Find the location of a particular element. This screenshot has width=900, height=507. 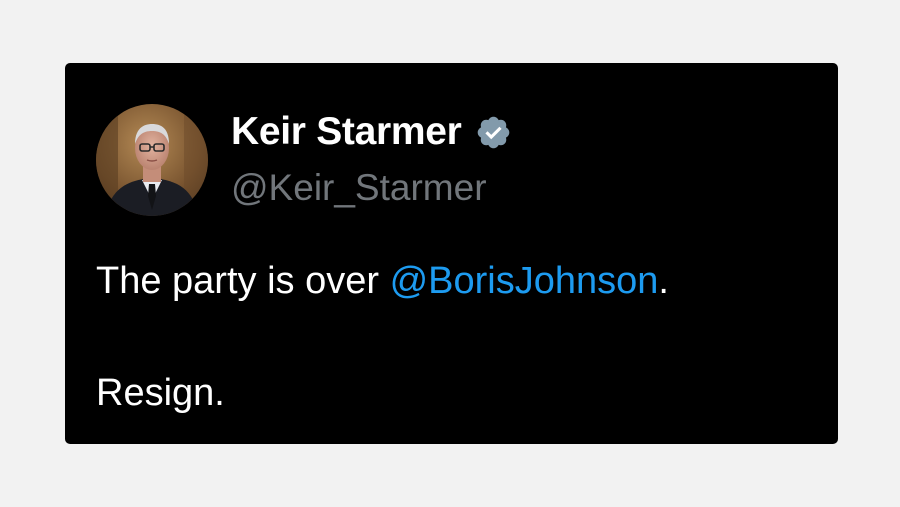

tweet-line-2: Resign. is located at coordinates (160, 393).